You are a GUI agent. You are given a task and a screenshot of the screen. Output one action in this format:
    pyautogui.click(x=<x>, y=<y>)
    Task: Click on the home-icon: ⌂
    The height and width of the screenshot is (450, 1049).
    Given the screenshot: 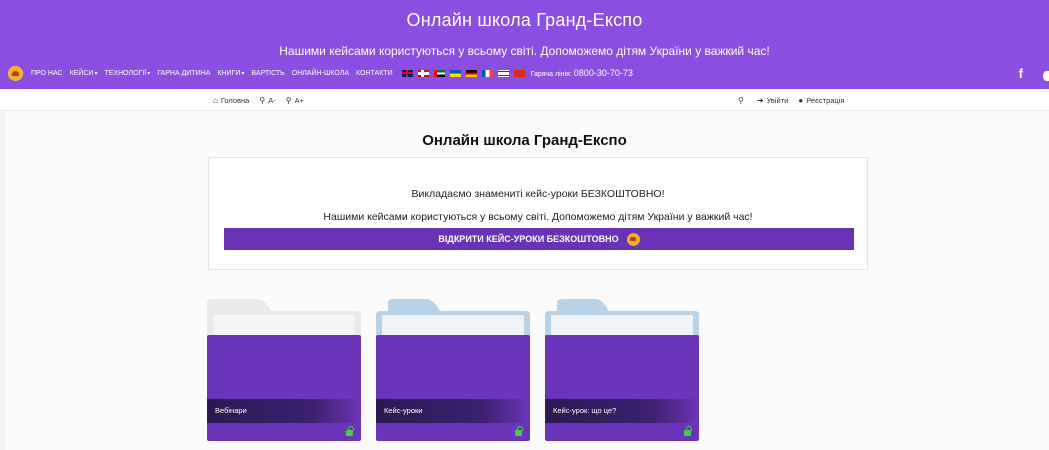 What is the action you would take?
    pyautogui.click(x=215, y=100)
    